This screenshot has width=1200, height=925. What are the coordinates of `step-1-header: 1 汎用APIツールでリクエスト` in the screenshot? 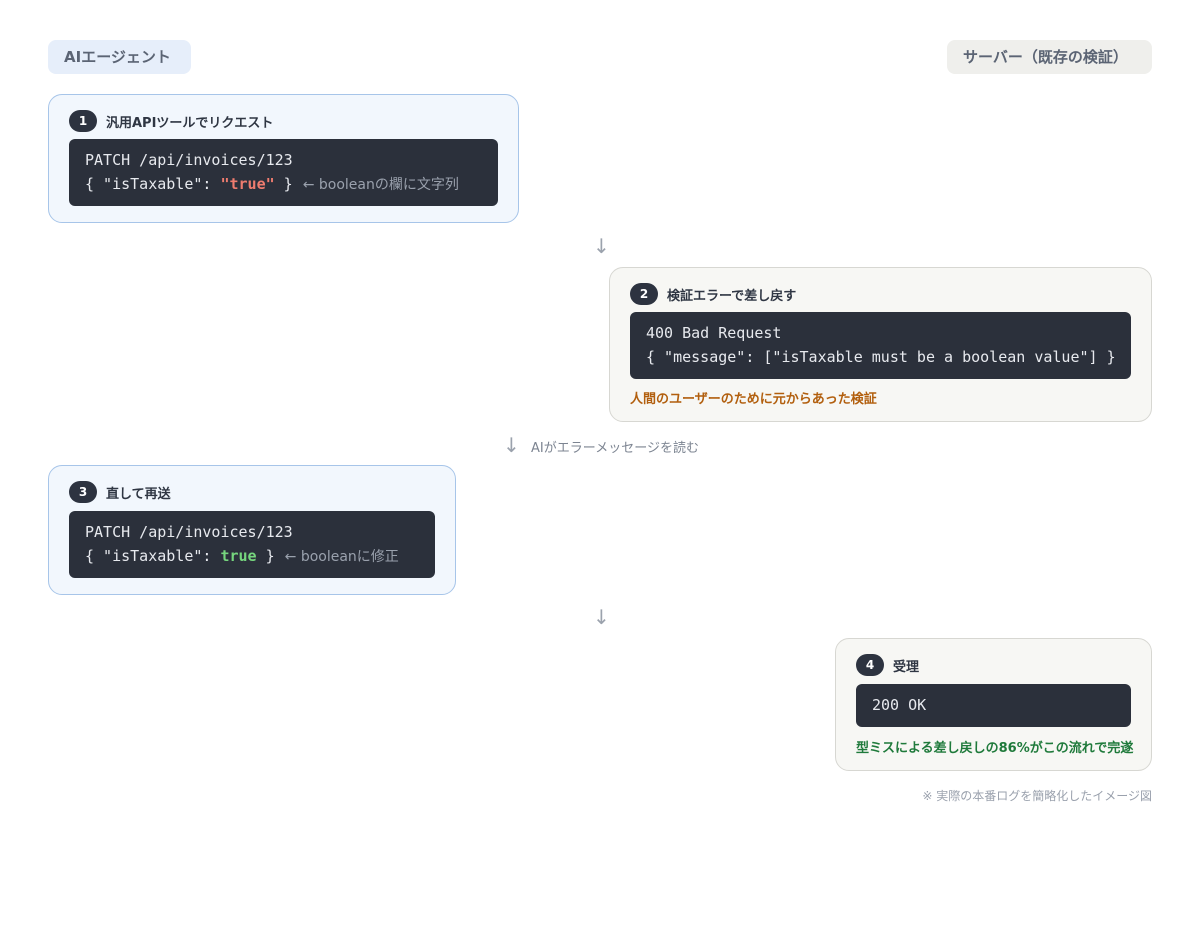 It's located at (171, 121).